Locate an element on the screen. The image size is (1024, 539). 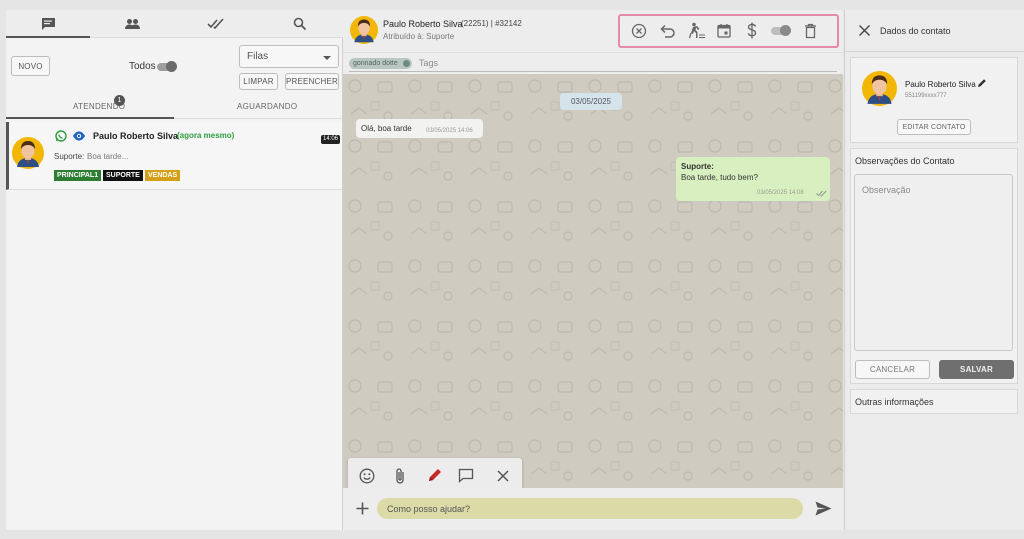
incoming-message-time: 03/05/2025 14:06 is located at coordinates (449, 131).